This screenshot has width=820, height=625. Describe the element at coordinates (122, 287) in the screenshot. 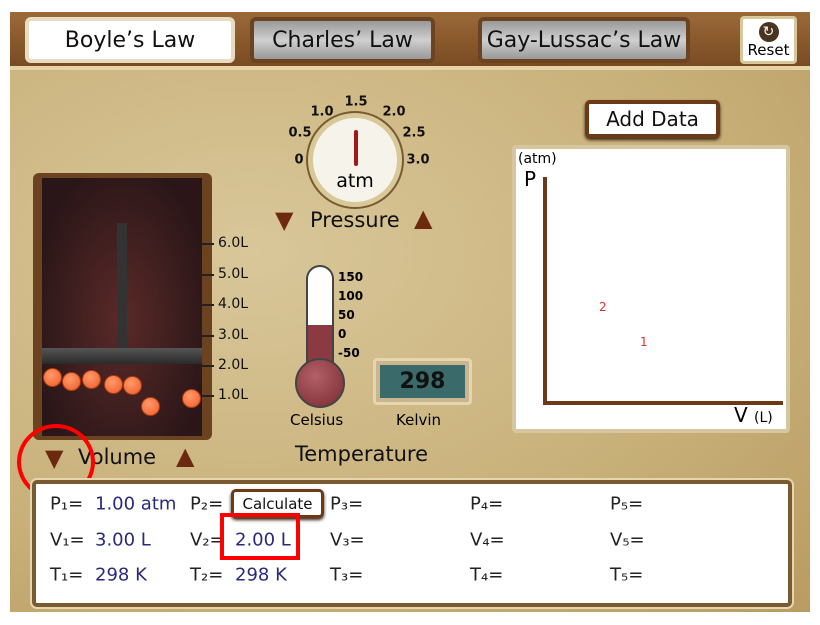

I see `piston-rod` at that location.